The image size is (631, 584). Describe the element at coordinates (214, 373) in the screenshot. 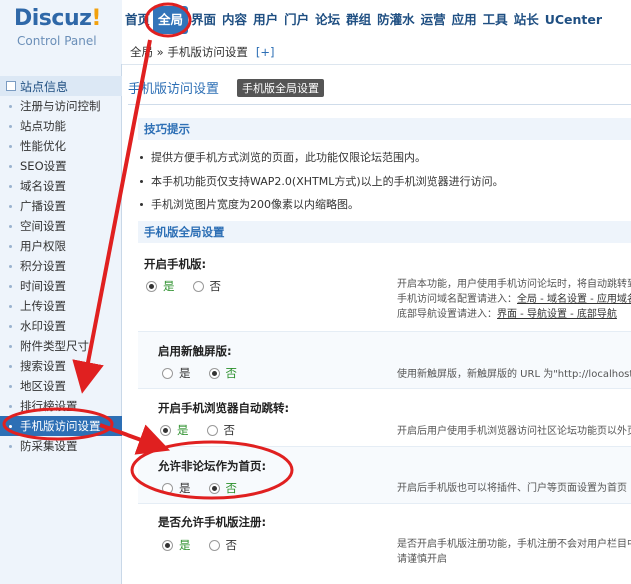

I see `radio-new-touch-no` at that location.